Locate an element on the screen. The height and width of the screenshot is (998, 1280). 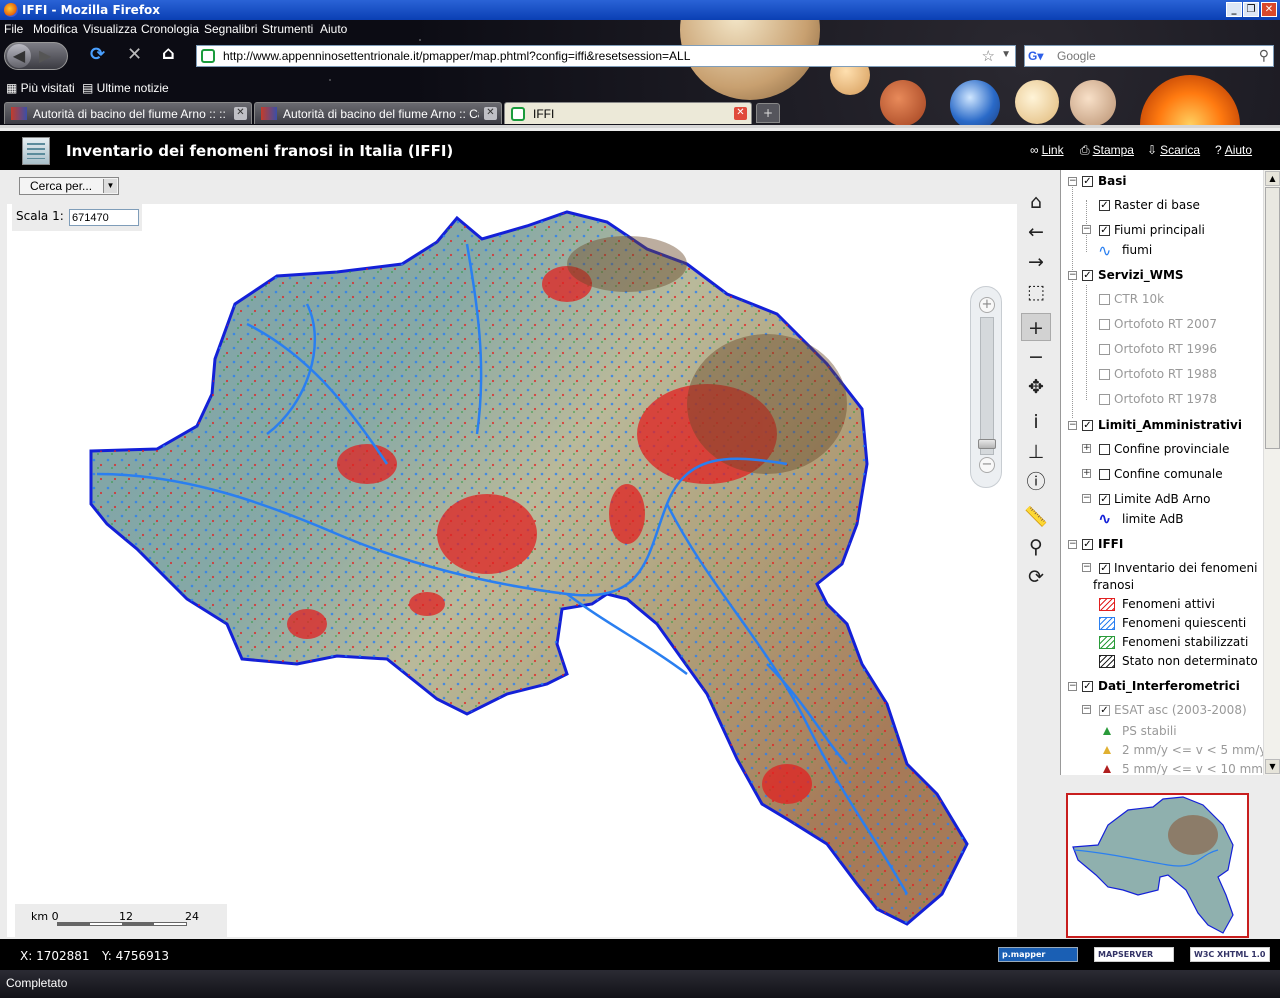
layer-orto1978: Ortofoto RT 1978 is located at coordinates (1166, 399).